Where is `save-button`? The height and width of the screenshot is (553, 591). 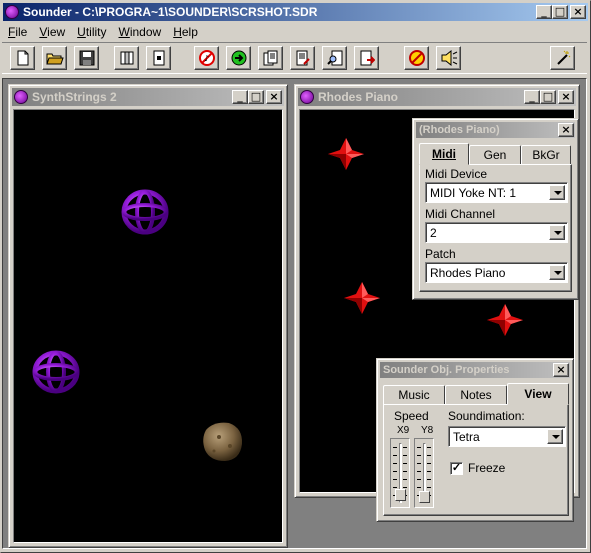
save-button is located at coordinates (86, 58).